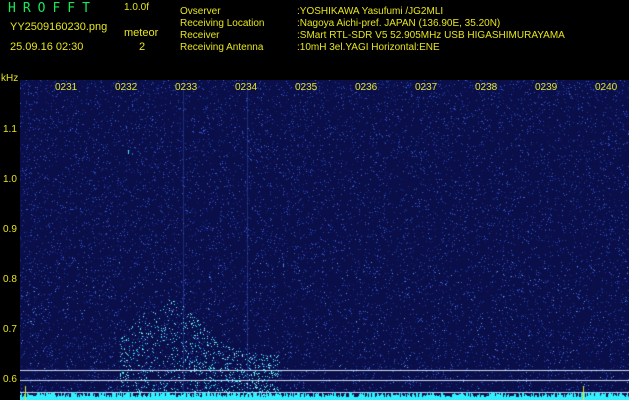 The image size is (629, 400). What do you see at coordinates (10, 379) in the screenshot?
I see `freq-label: 0.6` at bounding box center [10, 379].